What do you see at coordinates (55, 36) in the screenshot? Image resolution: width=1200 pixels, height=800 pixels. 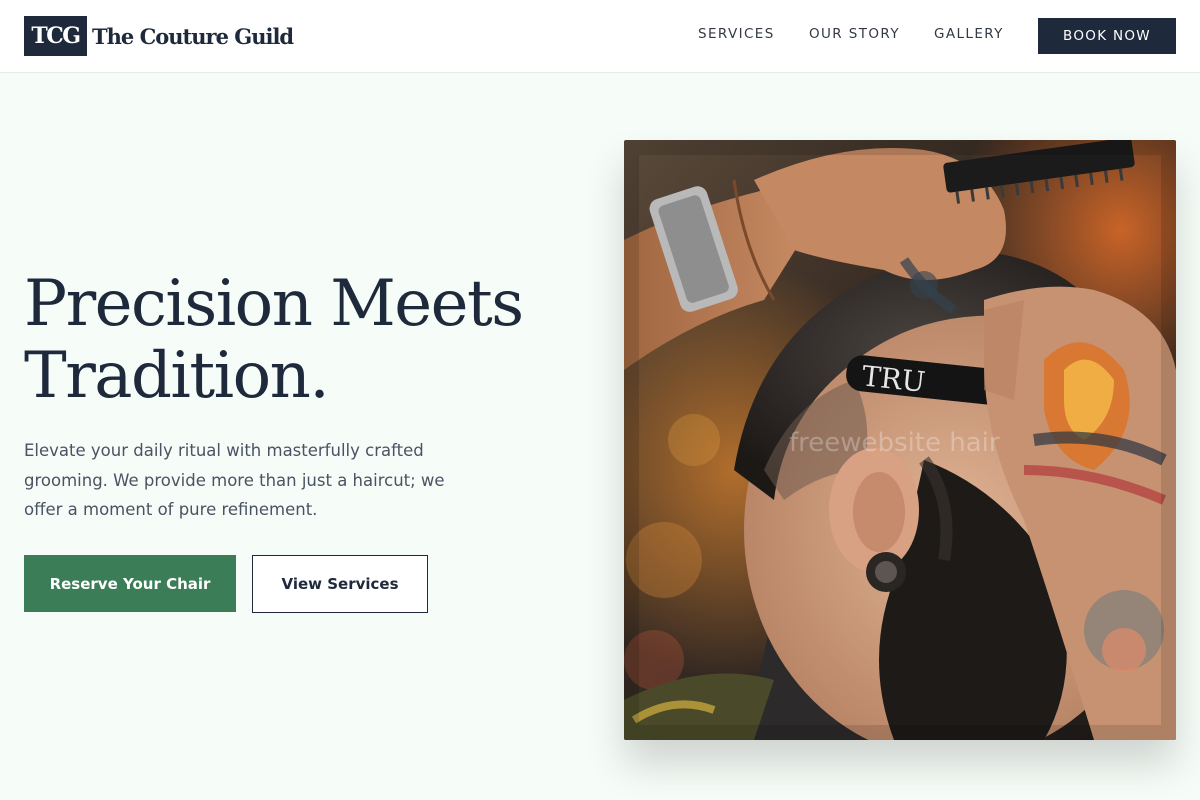 I see `logo-mark: TCG` at bounding box center [55, 36].